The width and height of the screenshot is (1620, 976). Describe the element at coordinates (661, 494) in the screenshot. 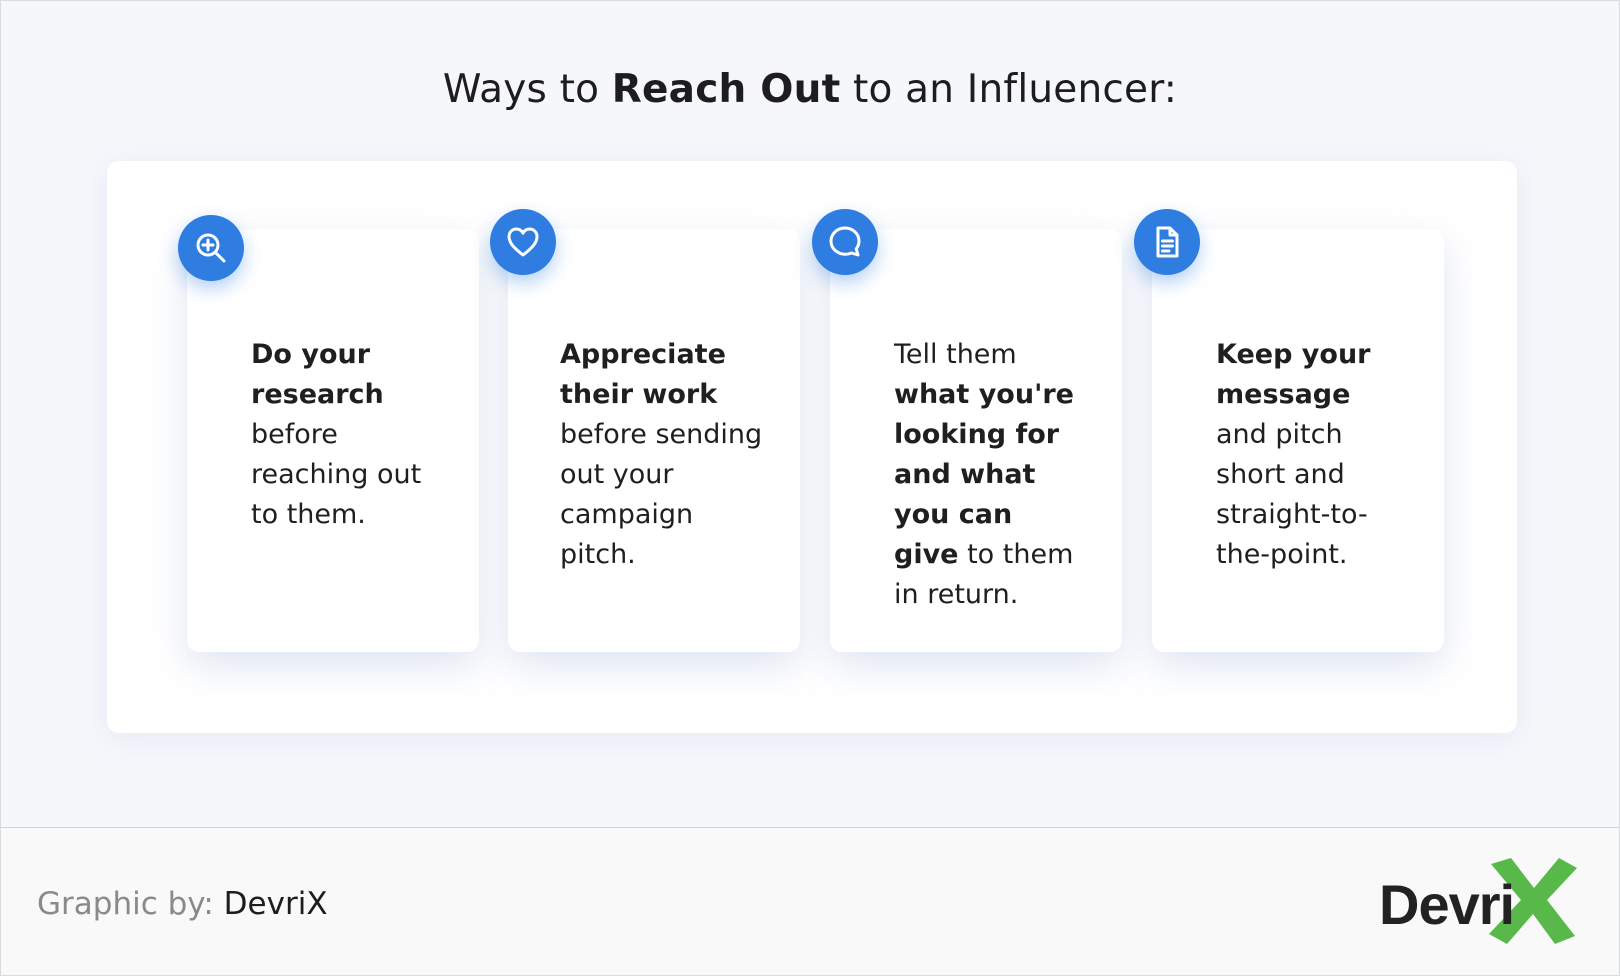

I see `tip-regular: before sending out your campaign pitch.` at that location.